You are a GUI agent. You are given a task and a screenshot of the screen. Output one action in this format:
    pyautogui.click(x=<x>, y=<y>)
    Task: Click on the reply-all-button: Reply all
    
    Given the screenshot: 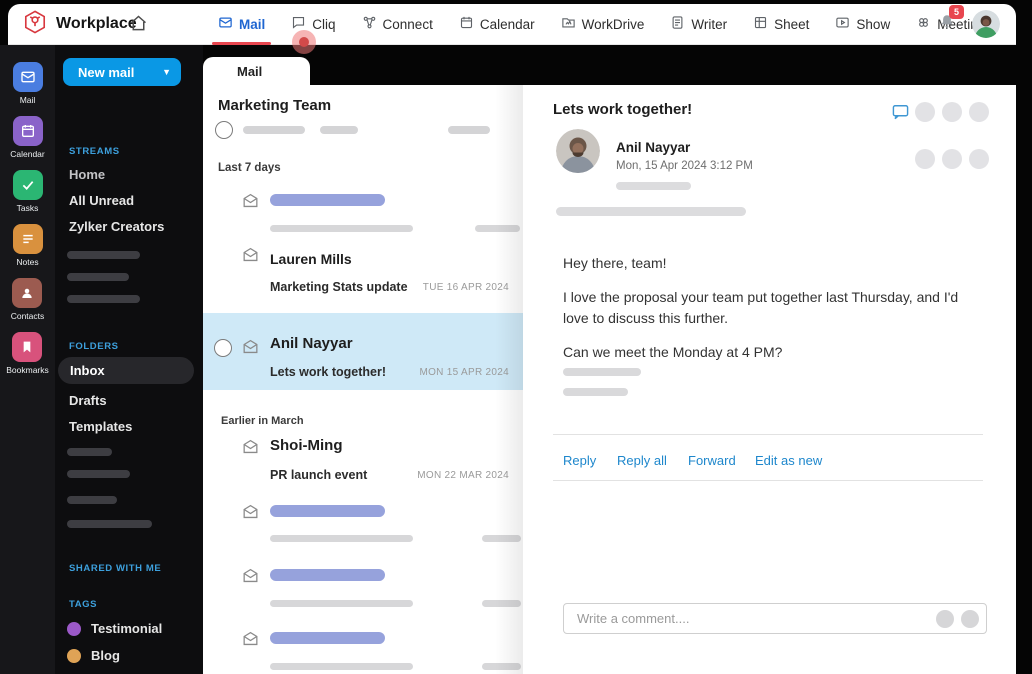 What is the action you would take?
    pyautogui.click(x=642, y=460)
    